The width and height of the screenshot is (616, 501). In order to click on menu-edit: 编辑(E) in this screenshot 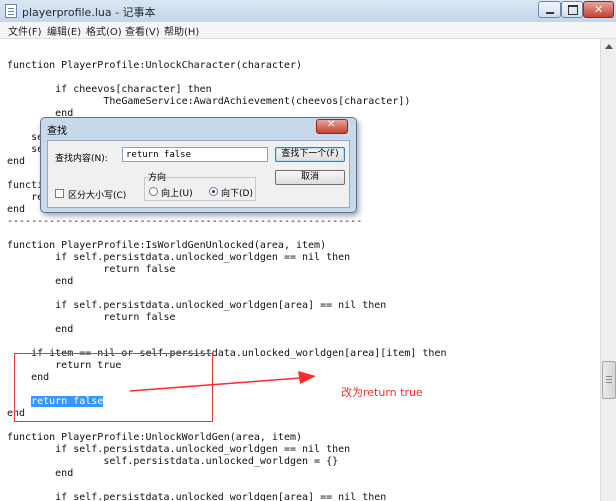, I will do `click(64, 30)`.